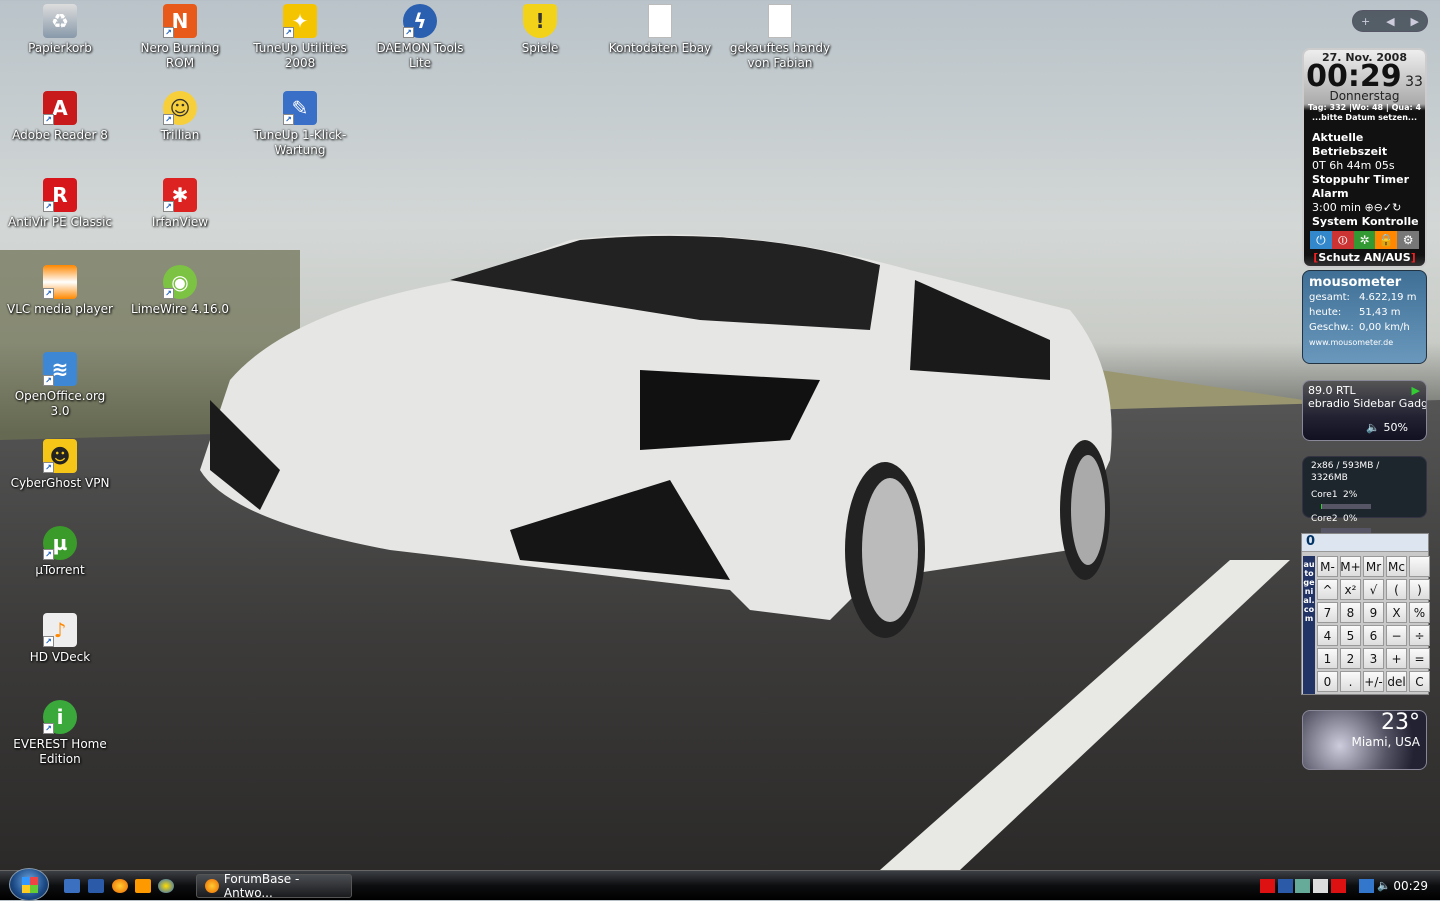 The width and height of the screenshot is (1440, 901). Describe the element at coordinates (1396, 681) in the screenshot. I see `calc-key: del` at that location.